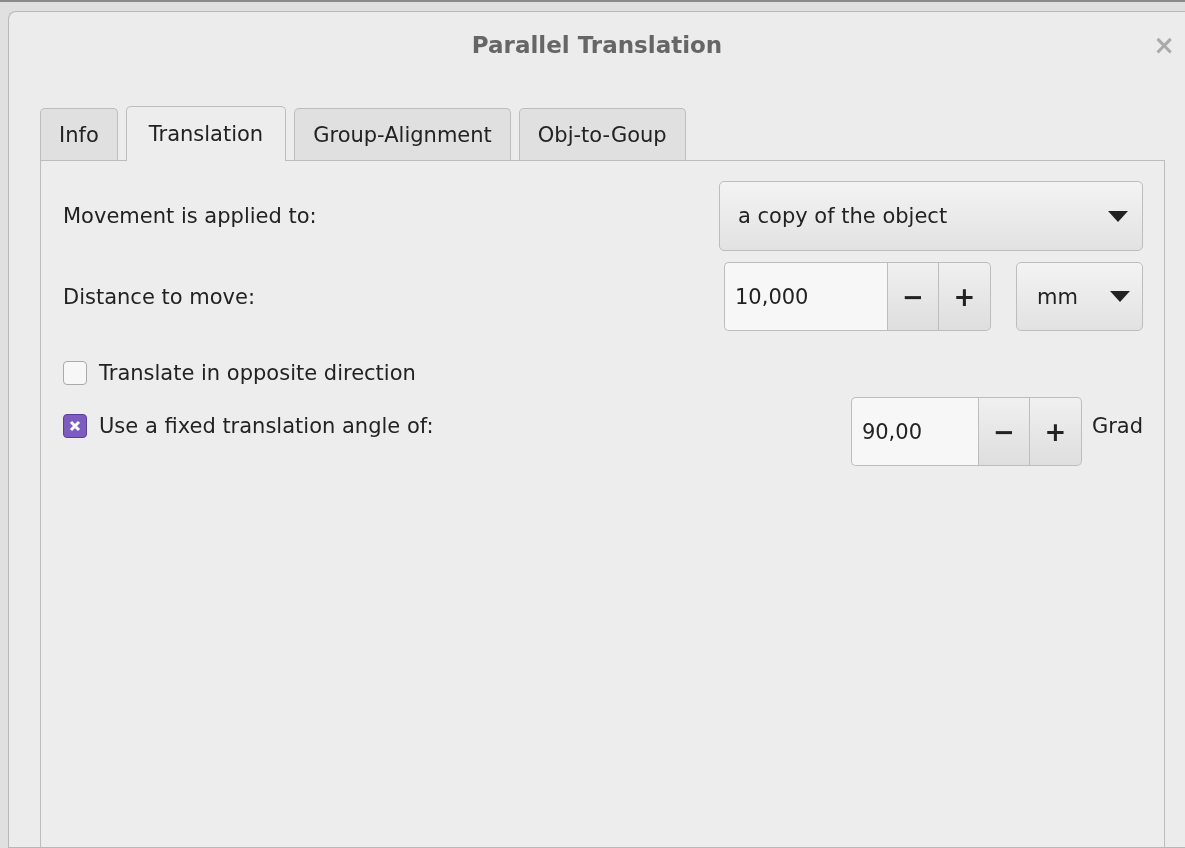  What do you see at coordinates (79, 134) in the screenshot?
I see `tab: Info` at bounding box center [79, 134].